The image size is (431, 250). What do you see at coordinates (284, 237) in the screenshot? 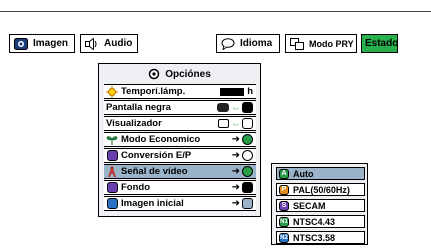
I see `ntsc358-icon: N2` at bounding box center [284, 237].